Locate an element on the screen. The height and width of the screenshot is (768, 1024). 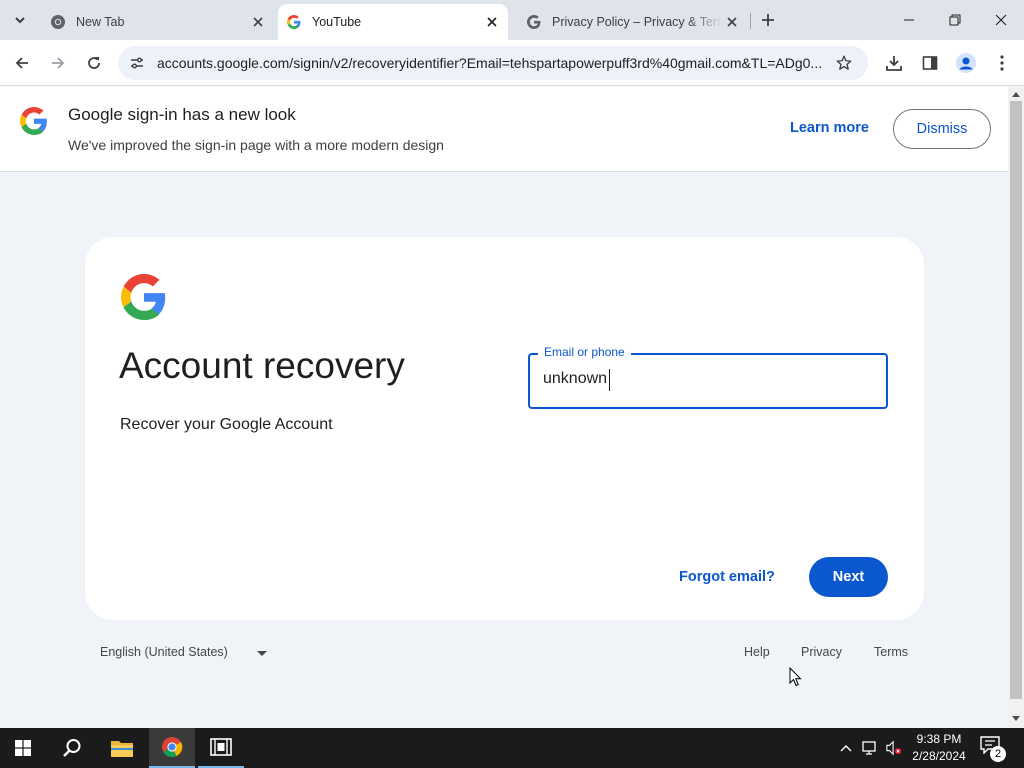
volume-muted-icon is located at coordinates (894, 748).